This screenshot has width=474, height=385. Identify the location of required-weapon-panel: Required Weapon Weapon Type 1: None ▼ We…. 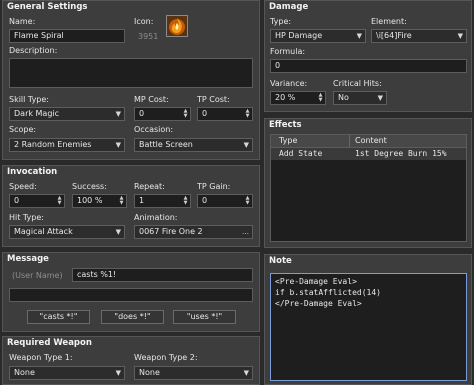
(131, 360).